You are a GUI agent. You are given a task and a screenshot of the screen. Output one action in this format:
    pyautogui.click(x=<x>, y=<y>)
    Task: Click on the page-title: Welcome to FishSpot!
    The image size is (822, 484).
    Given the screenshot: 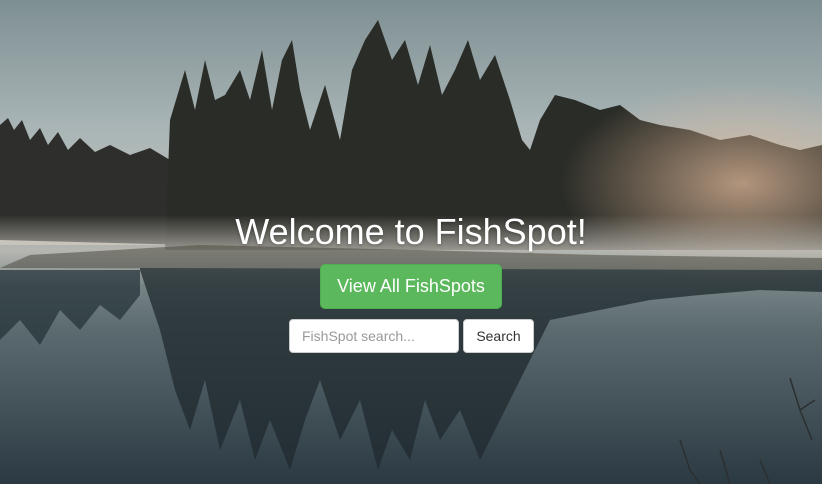 What is the action you would take?
    pyautogui.click(x=411, y=231)
    